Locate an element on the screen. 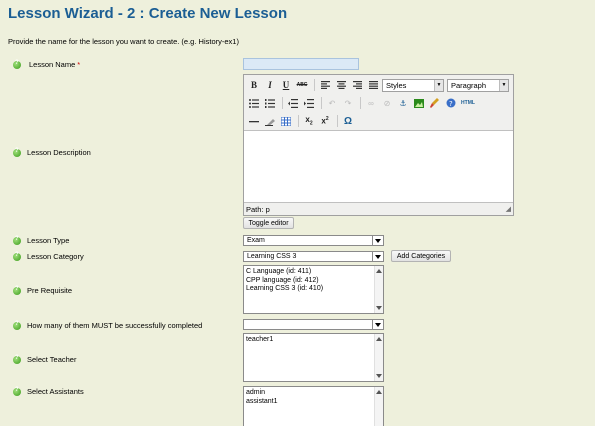  html-source-button: HTML is located at coordinates (468, 103).